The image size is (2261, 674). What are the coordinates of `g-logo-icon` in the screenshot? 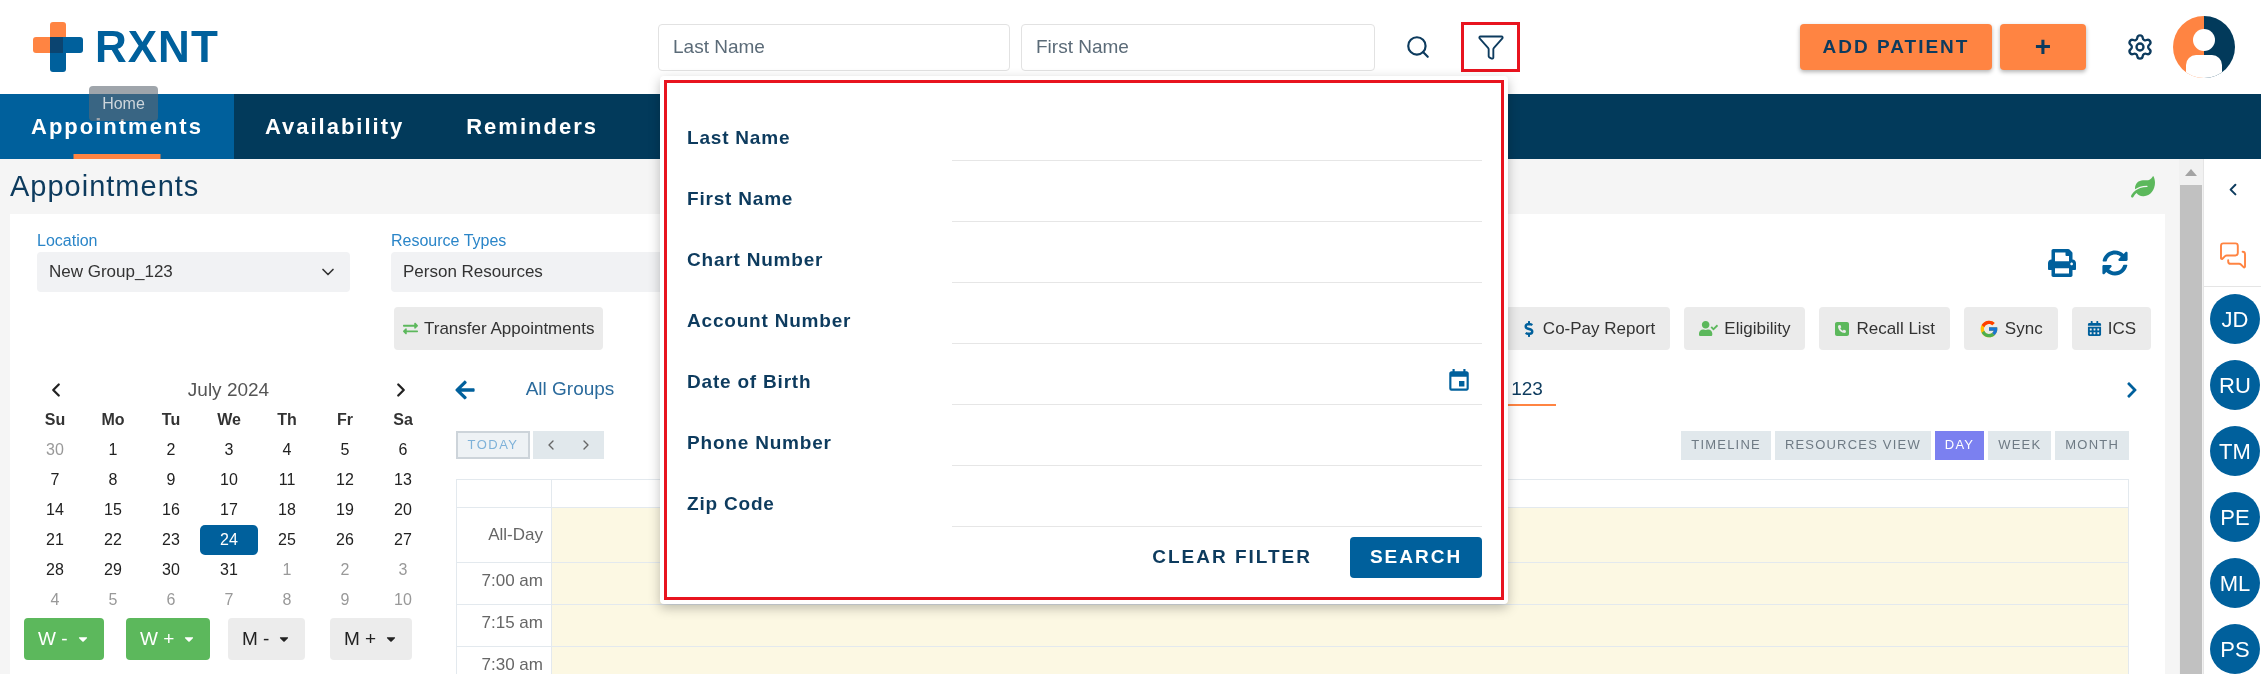 It's located at (1988, 328).